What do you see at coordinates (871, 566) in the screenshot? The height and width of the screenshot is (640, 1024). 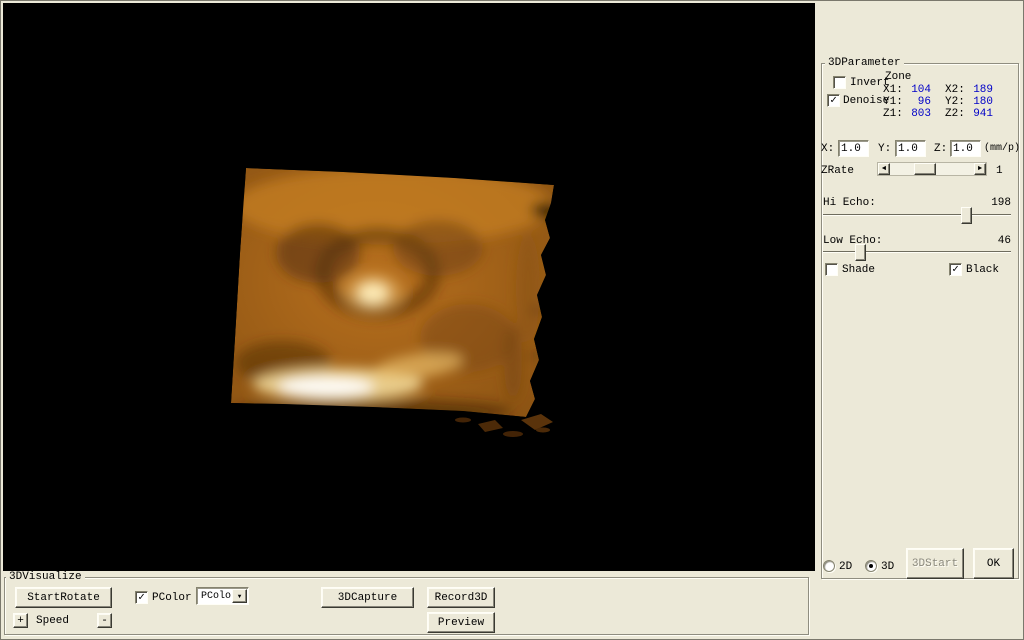 I see `radio-3d` at bounding box center [871, 566].